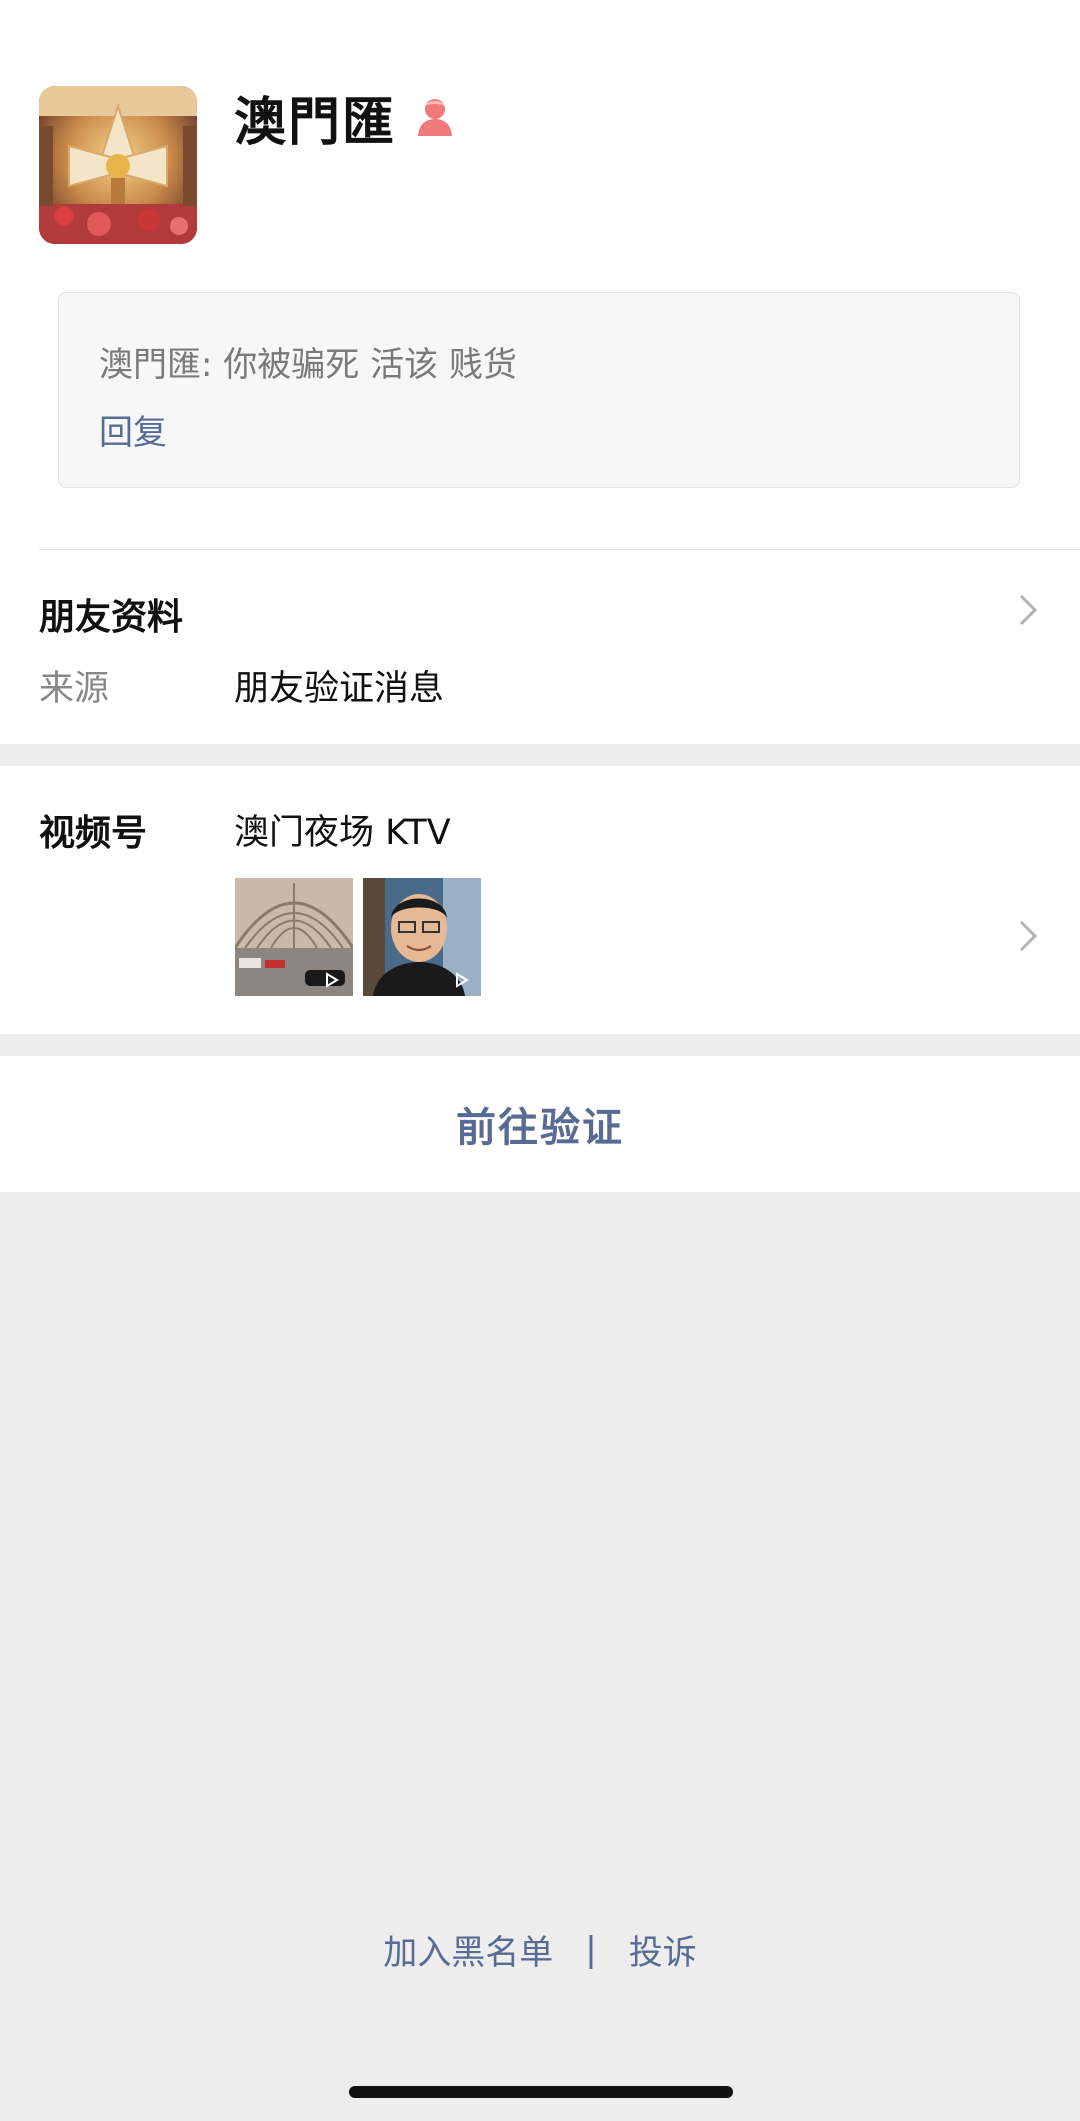 Image resolution: width=1080 pixels, height=2121 pixels. What do you see at coordinates (541, 2092) in the screenshot?
I see `home-indicator` at bounding box center [541, 2092].